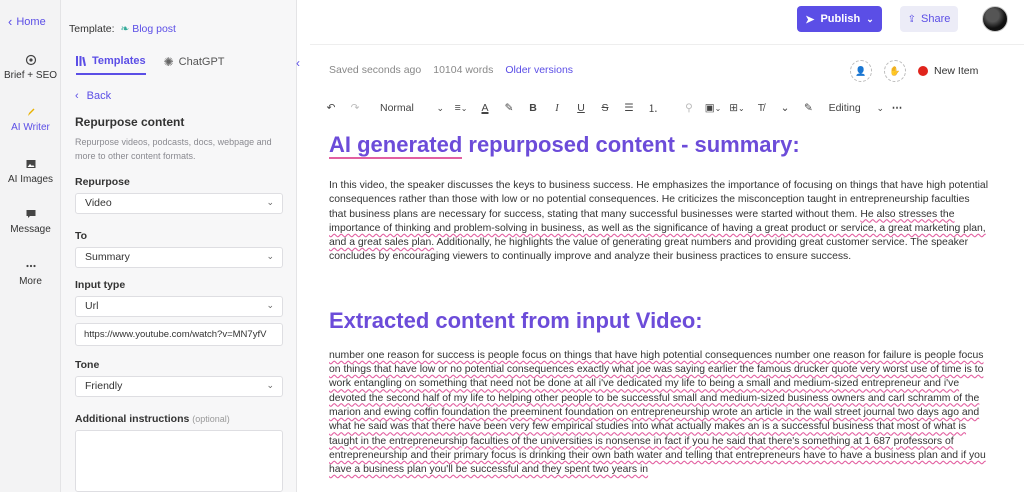 The height and width of the screenshot is (492, 1024). What do you see at coordinates (509, 108) in the screenshot?
I see `highlight-icon: ✎` at bounding box center [509, 108].